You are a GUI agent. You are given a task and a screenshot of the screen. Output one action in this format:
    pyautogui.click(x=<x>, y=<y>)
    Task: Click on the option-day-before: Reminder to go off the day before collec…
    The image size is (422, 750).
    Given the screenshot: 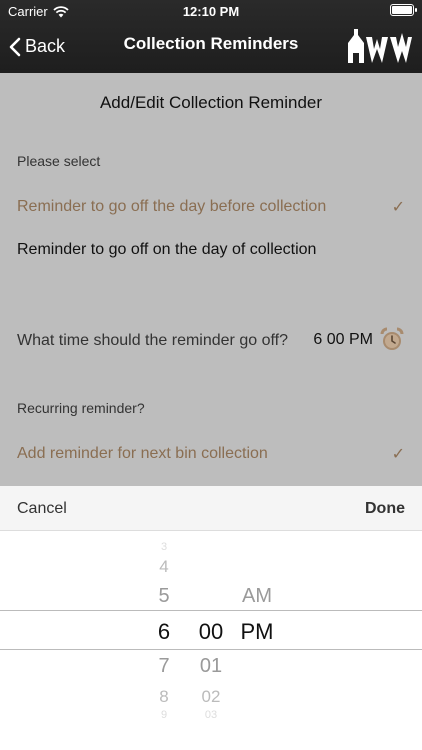 What is the action you would take?
    pyautogui.click(x=211, y=207)
    